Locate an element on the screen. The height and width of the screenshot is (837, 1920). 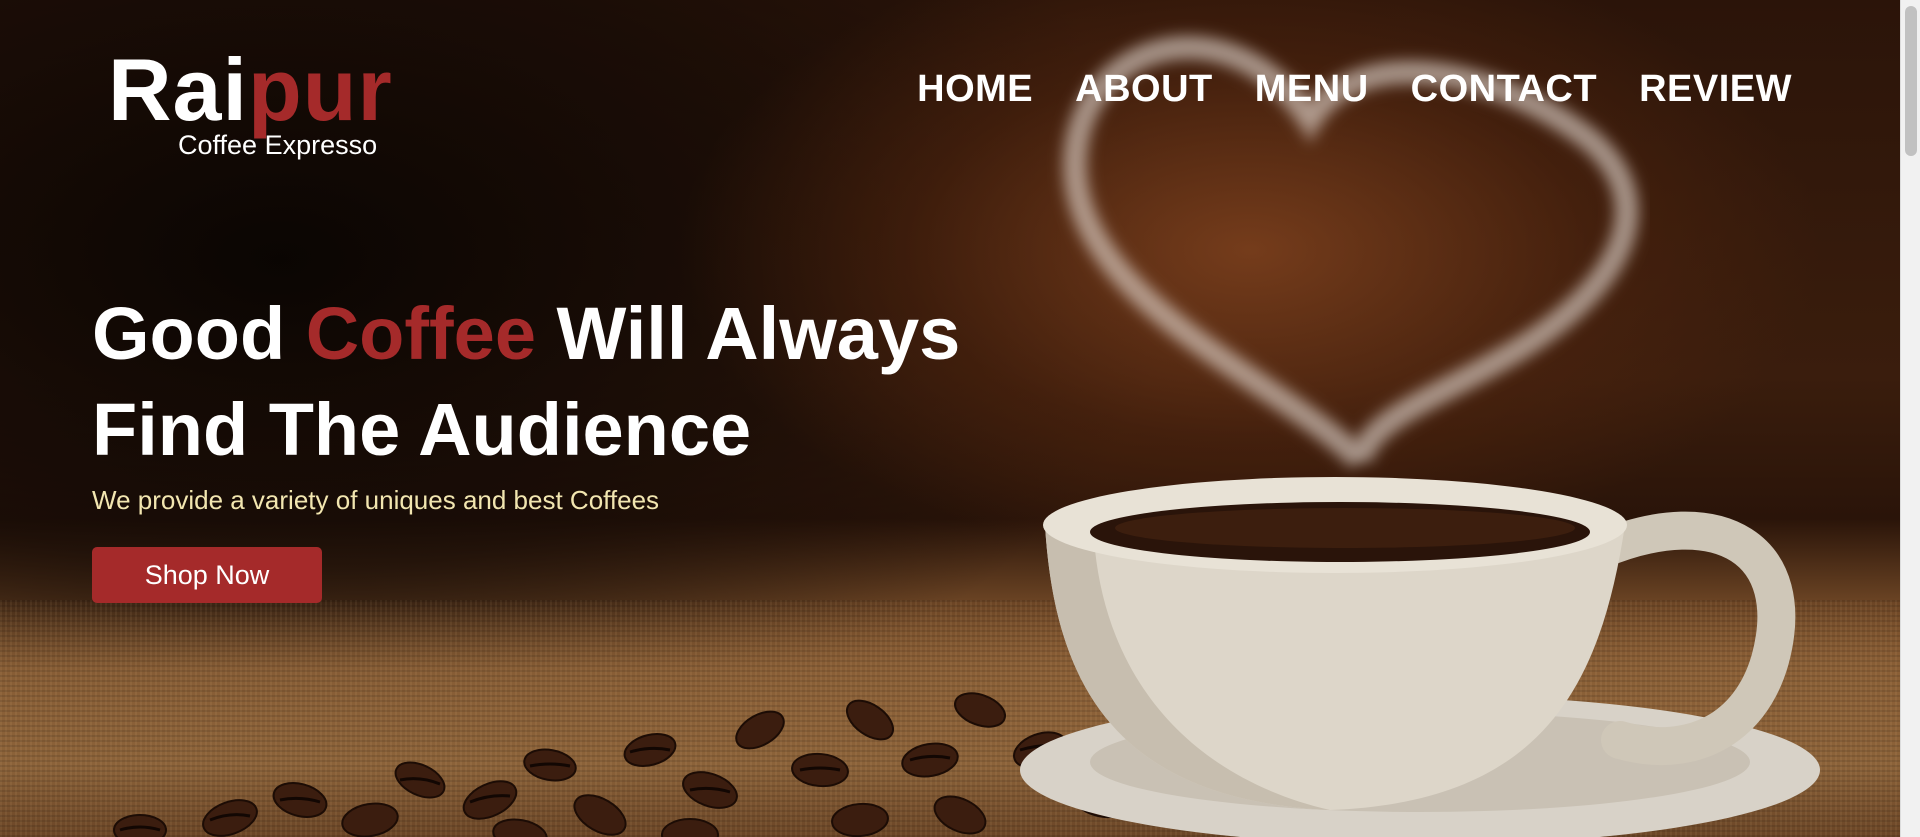
main-nav: HOME ABOUT MENU CONTACT REVIEW is located at coordinates (1354, 89).